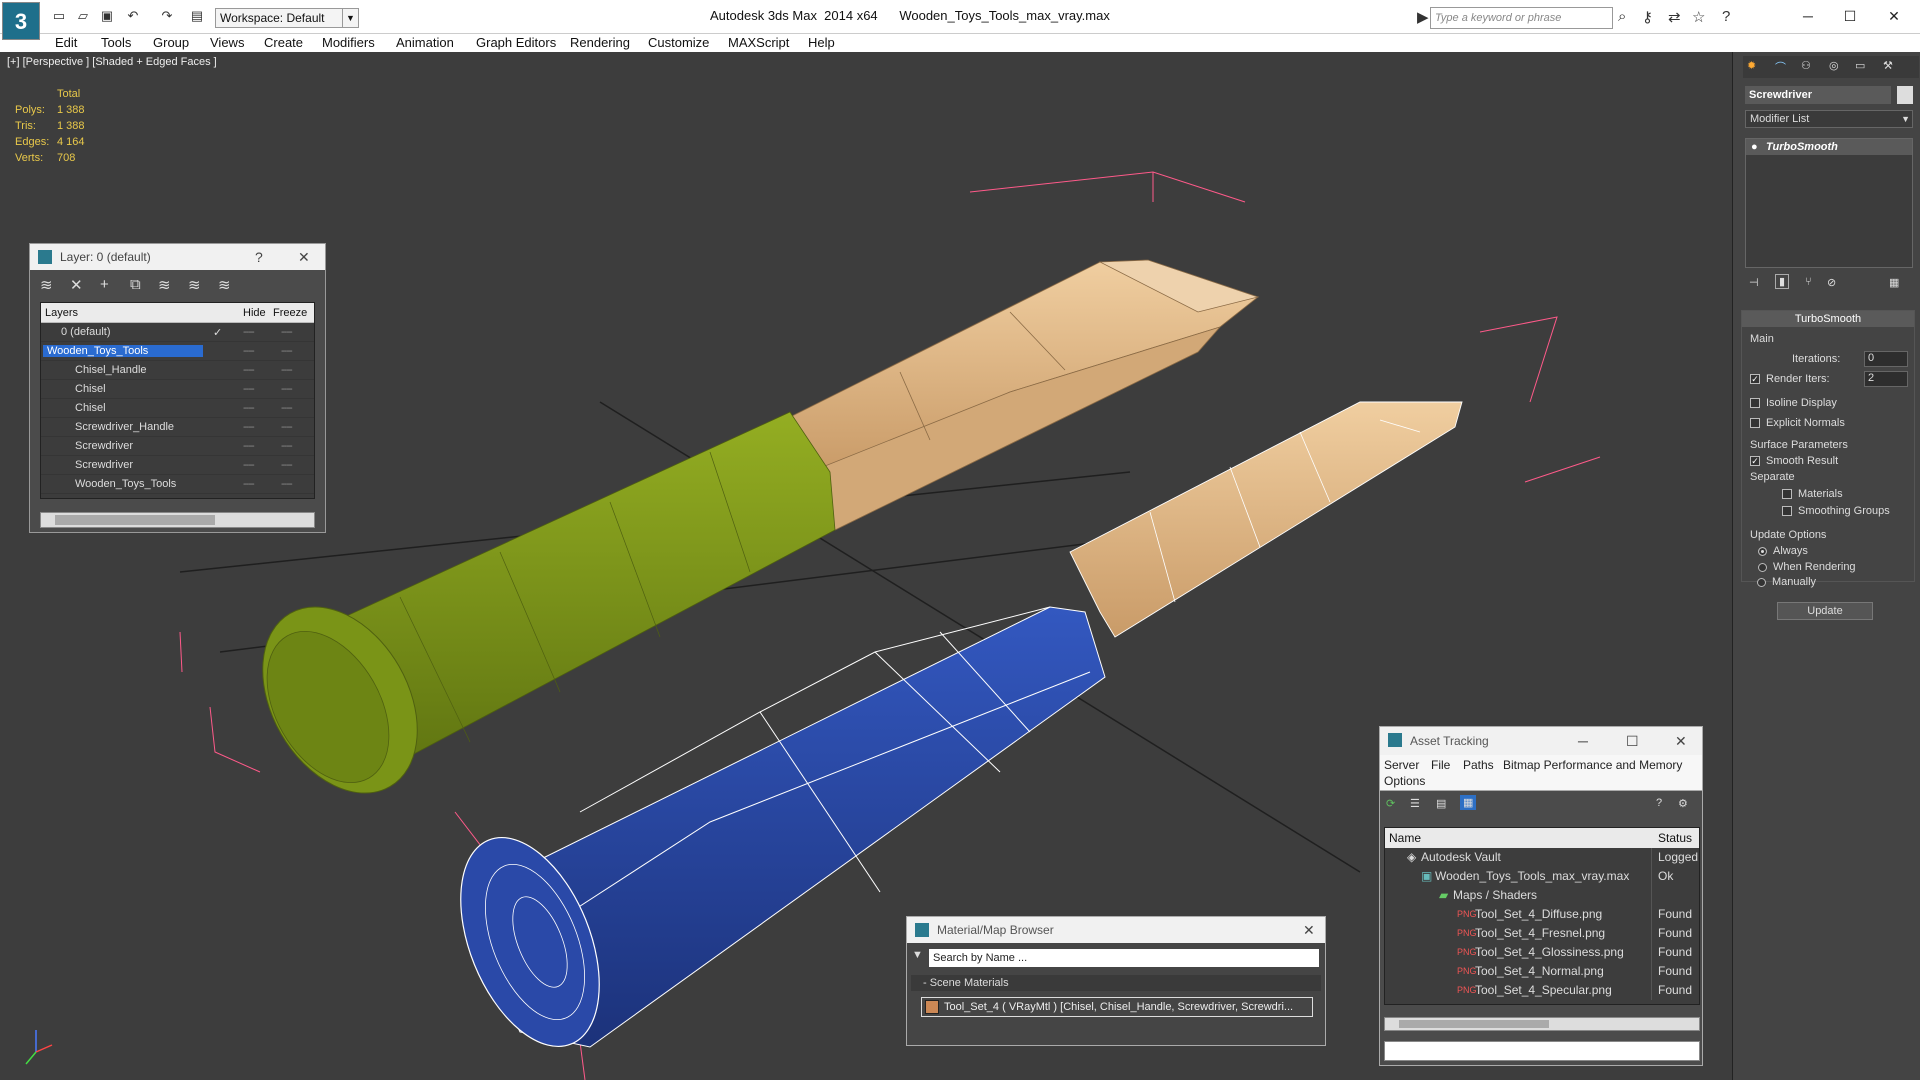  What do you see at coordinates (254, 313) in the screenshot?
I see `column-hide: Hide` at bounding box center [254, 313].